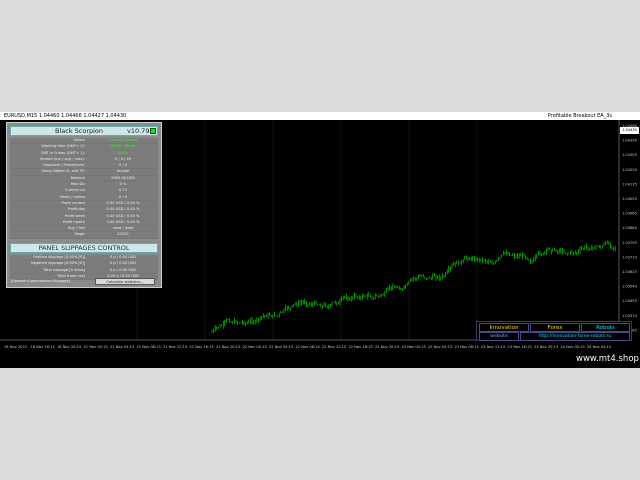 The height and width of the screenshot is (480, 640). I want to click on status-row-value: 22222, so click(123, 234).